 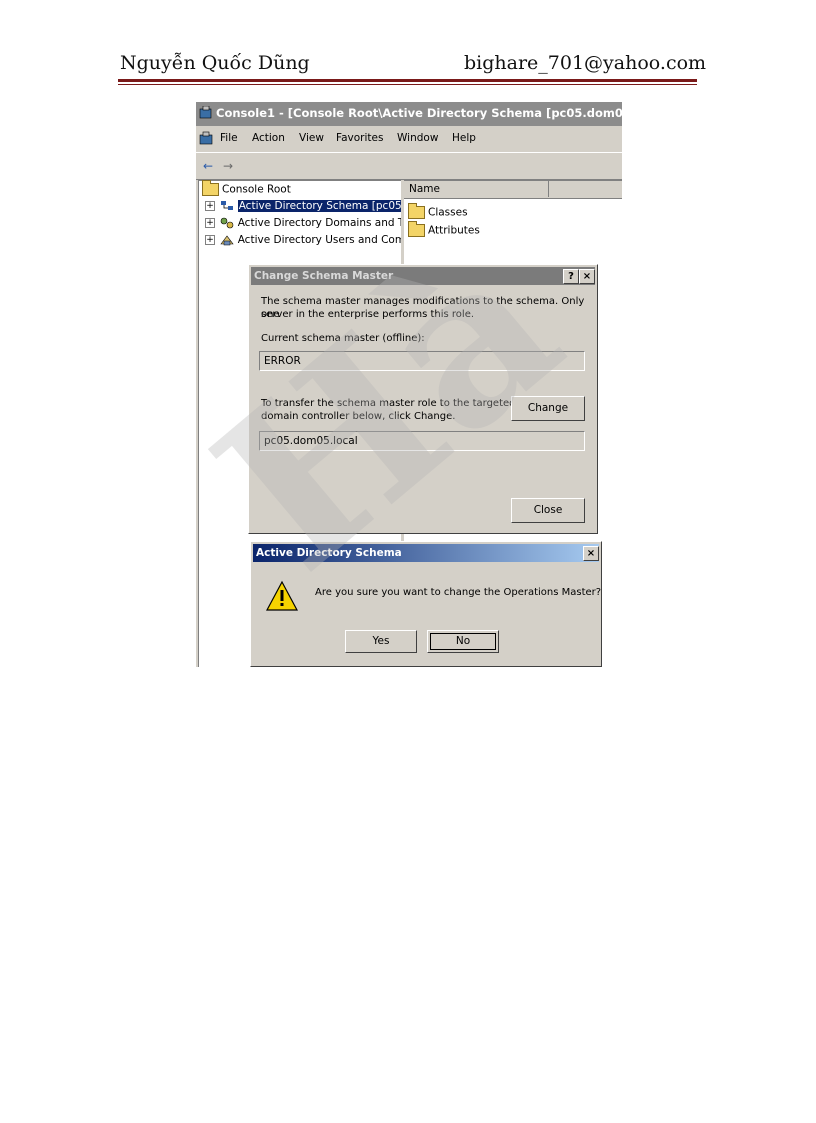 I want to click on confirm-titlebar: Active Directory Schema ×, so click(x=426, y=553).